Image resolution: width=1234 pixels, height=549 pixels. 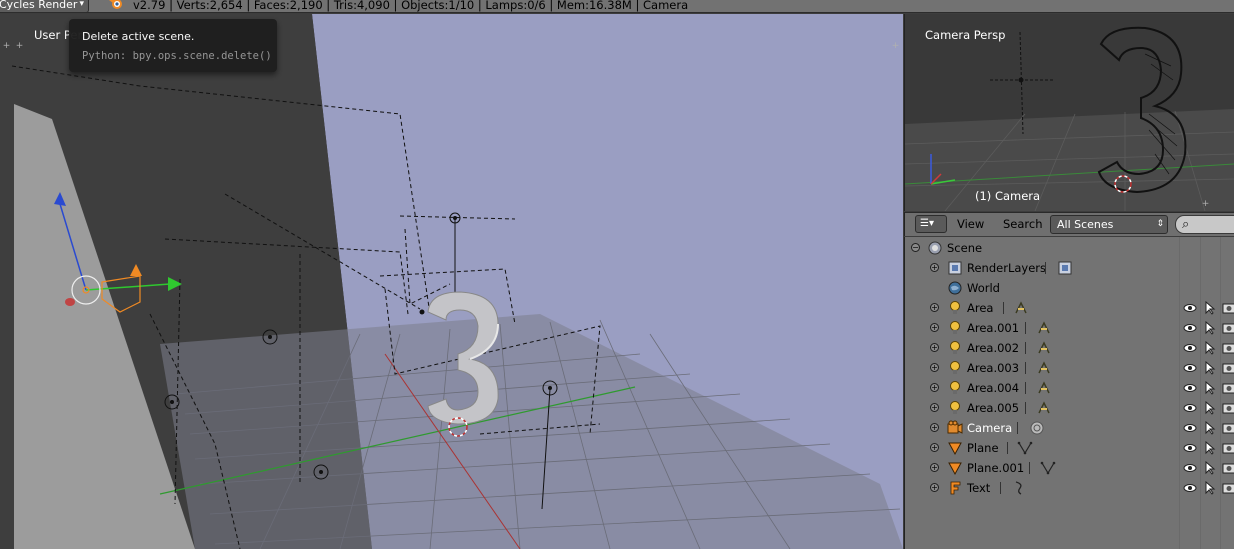 I want to click on list-item-area-001: + Area.001, so click(x=1069, y=328).